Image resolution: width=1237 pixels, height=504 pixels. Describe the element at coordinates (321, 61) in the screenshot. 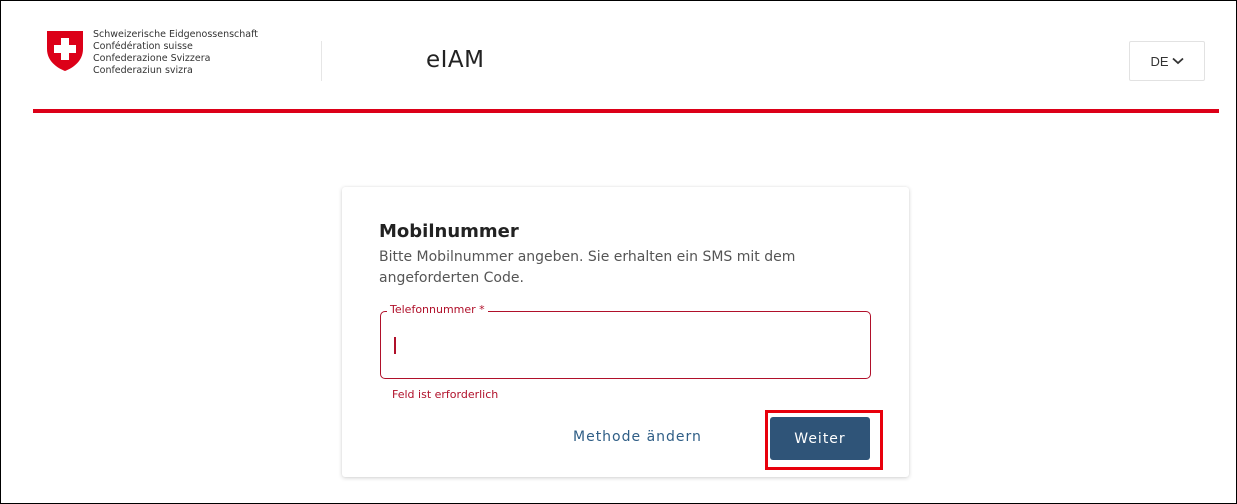

I see `header-divider` at that location.